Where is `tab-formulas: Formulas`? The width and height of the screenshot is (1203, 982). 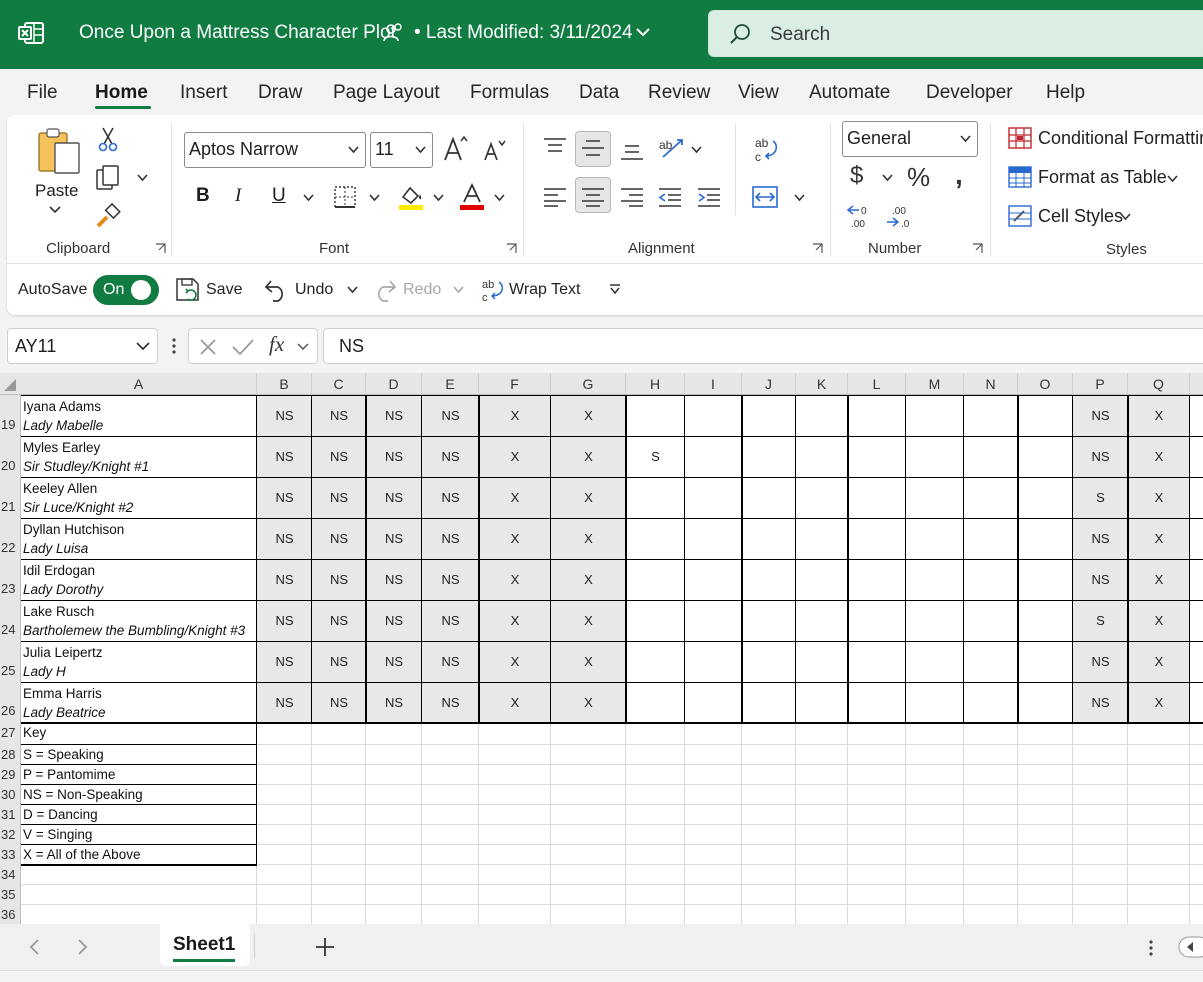
tab-formulas: Formulas is located at coordinates (509, 93).